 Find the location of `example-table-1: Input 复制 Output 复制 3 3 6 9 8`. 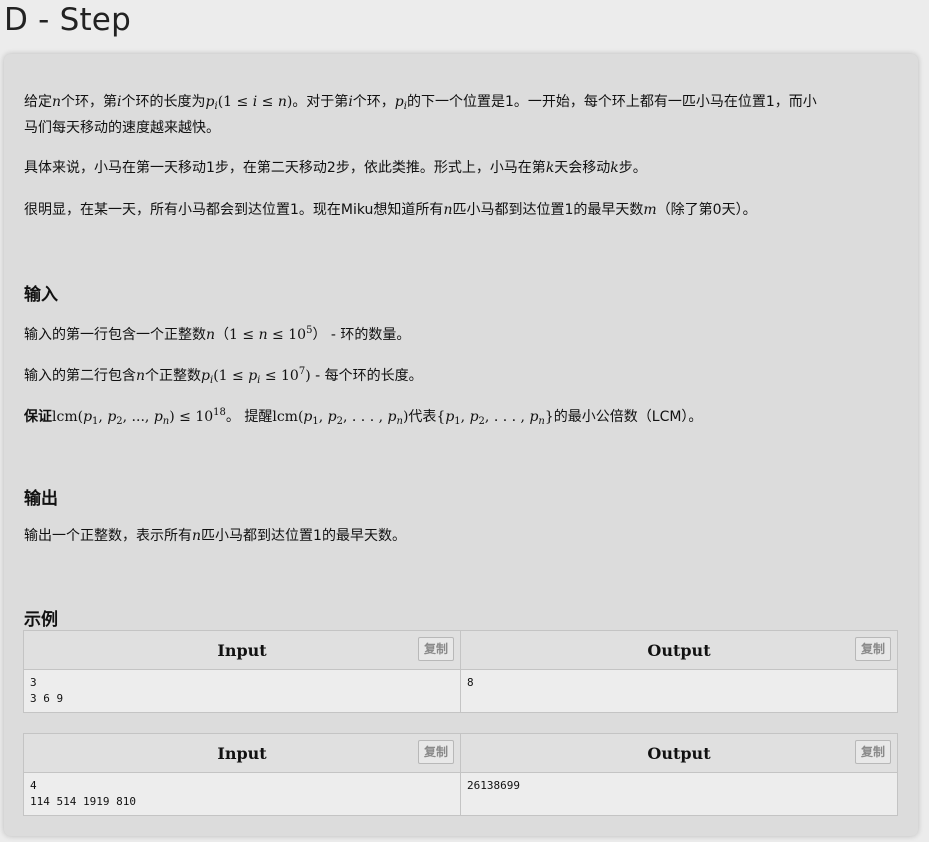

example-table-1: Input 复制 Output 复制 3 3 6 9 8 is located at coordinates (460, 671).